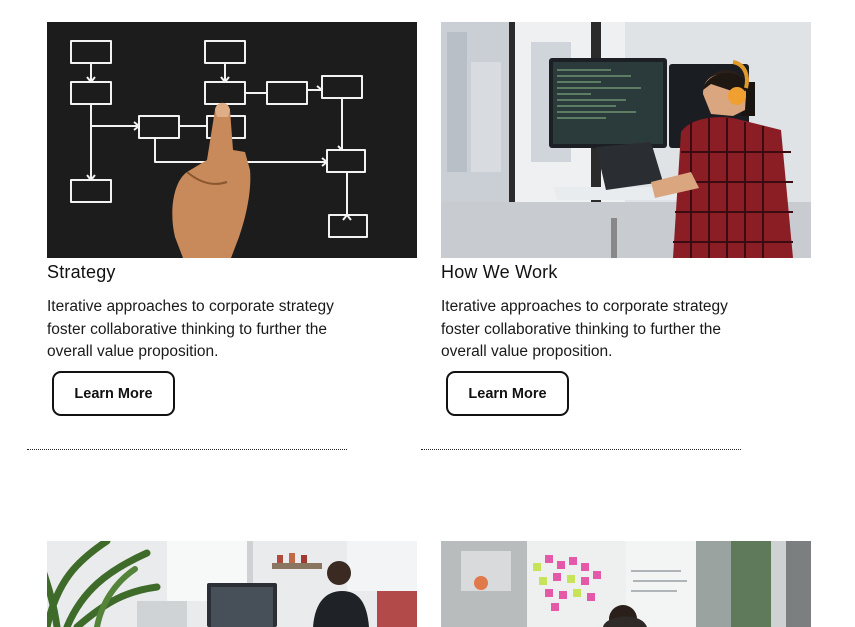 This screenshot has height=627, width=855. Describe the element at coordinates (81, 272) in the screenshot. I see `card-title: Strategy` at that location.